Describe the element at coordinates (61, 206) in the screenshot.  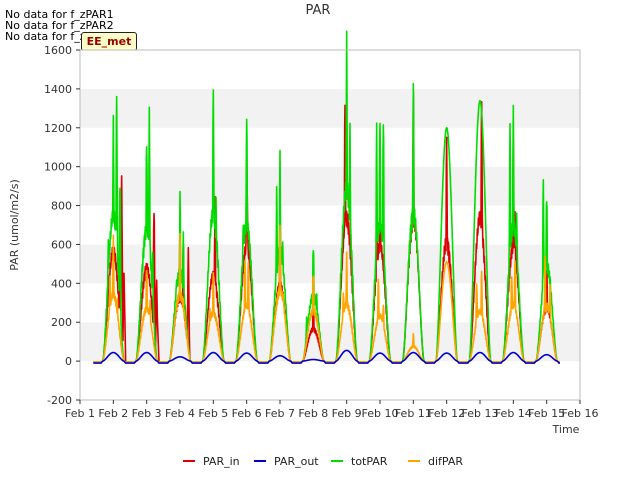
I see `y-tick-label: 800` at that location.